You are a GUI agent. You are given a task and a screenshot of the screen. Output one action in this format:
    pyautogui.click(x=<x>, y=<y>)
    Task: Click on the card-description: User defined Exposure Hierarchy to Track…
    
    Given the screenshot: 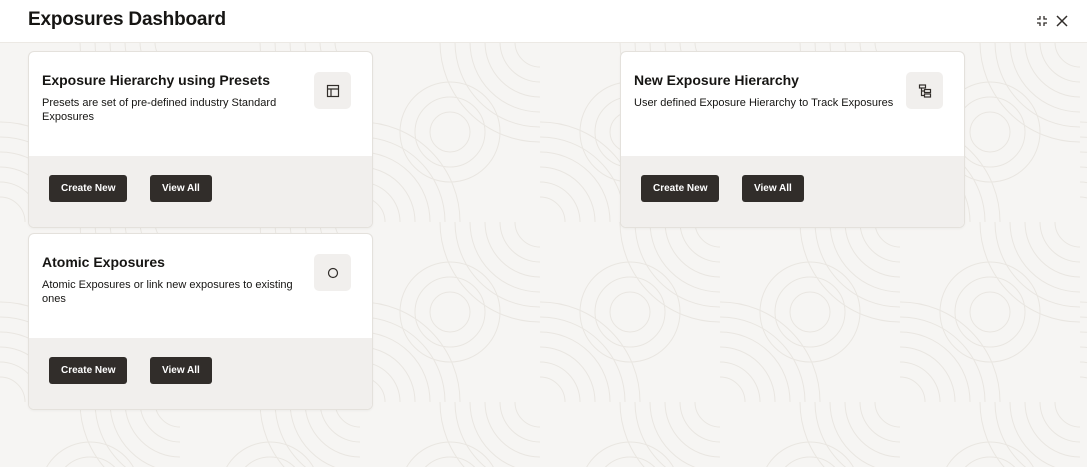 What is the action you would take?
    pyautogui.click(x=764, y=103)
    